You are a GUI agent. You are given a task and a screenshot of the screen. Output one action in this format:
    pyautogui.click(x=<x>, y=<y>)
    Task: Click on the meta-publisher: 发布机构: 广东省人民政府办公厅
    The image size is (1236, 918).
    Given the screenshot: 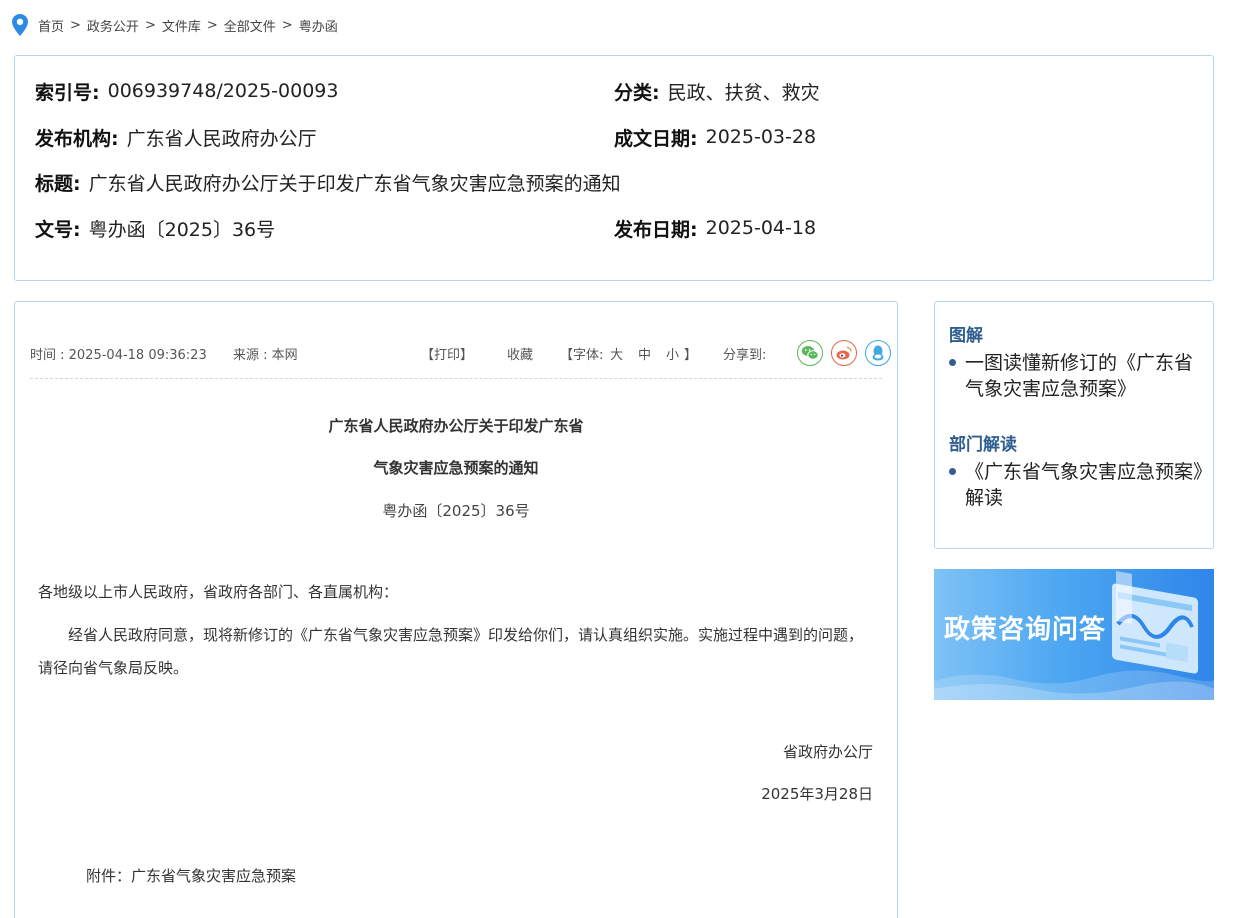 What is the action you would take?
    pyautogui.click(x=176, y=137)
    